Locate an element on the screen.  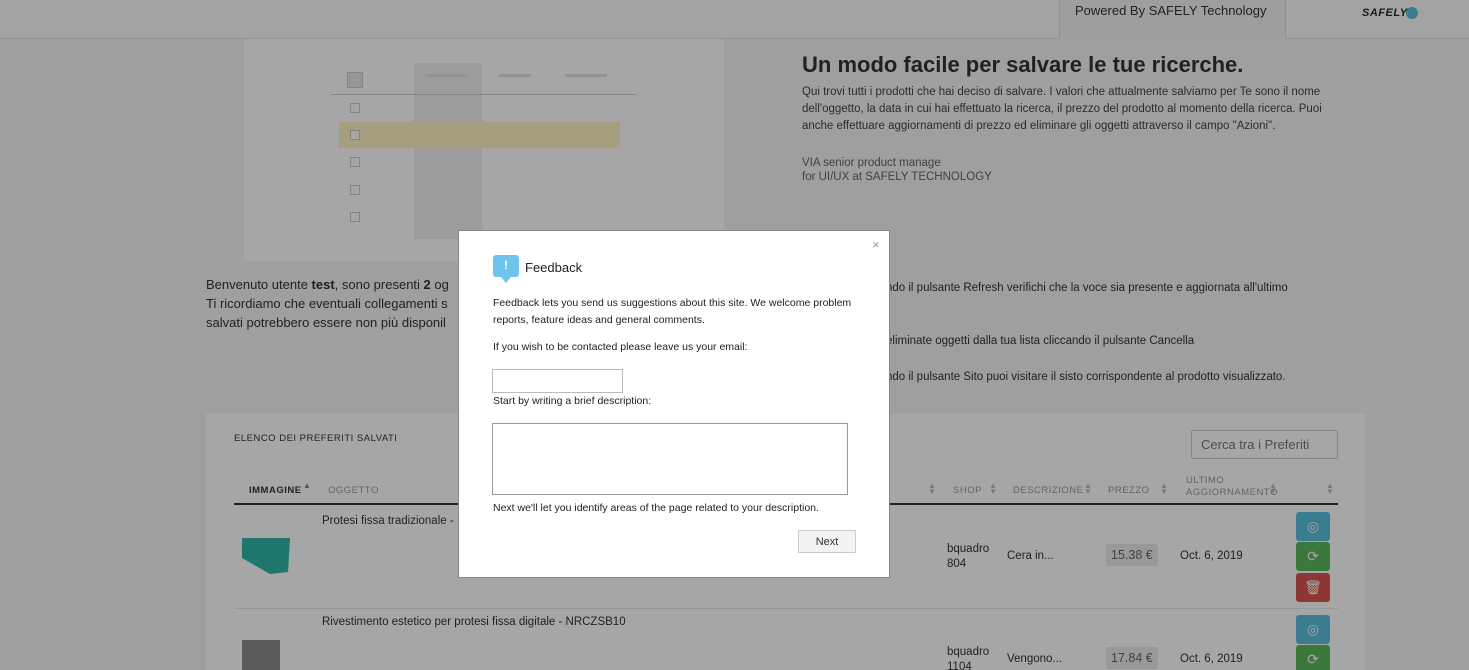
next-button: Next is located at coordinates (827, 541).